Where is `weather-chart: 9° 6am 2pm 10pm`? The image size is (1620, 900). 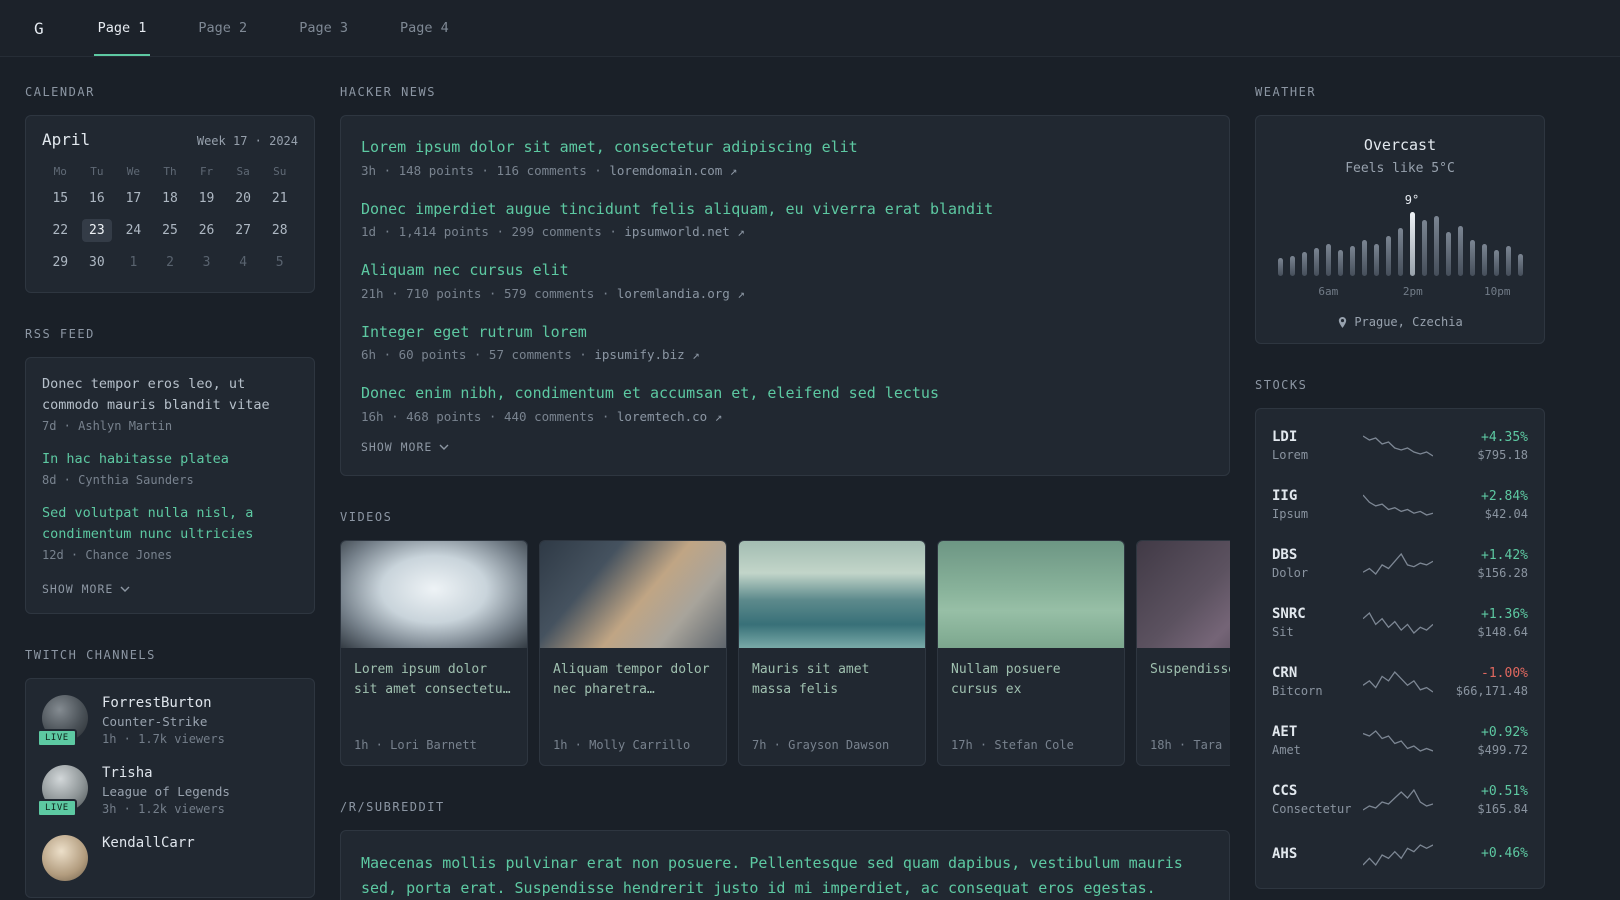 weather-chart: 9° 6am 2pm 10pm is located at coordinates (1400, 246).